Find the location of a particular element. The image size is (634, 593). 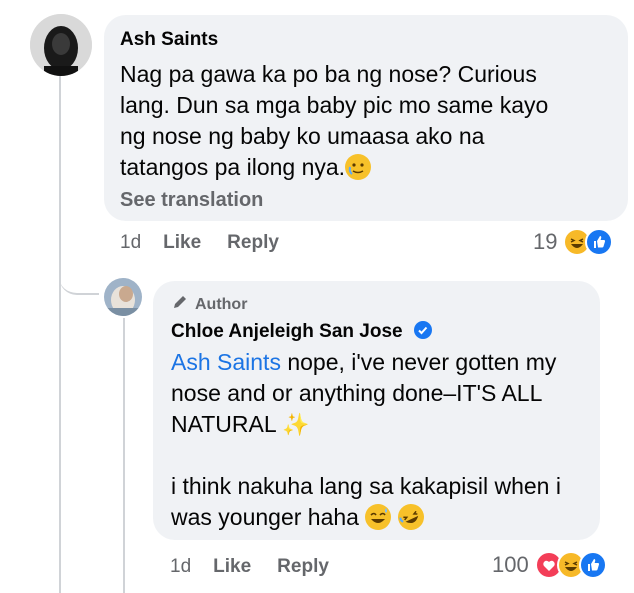

rofl-emoji-icon is located at coordinates (411, 517).